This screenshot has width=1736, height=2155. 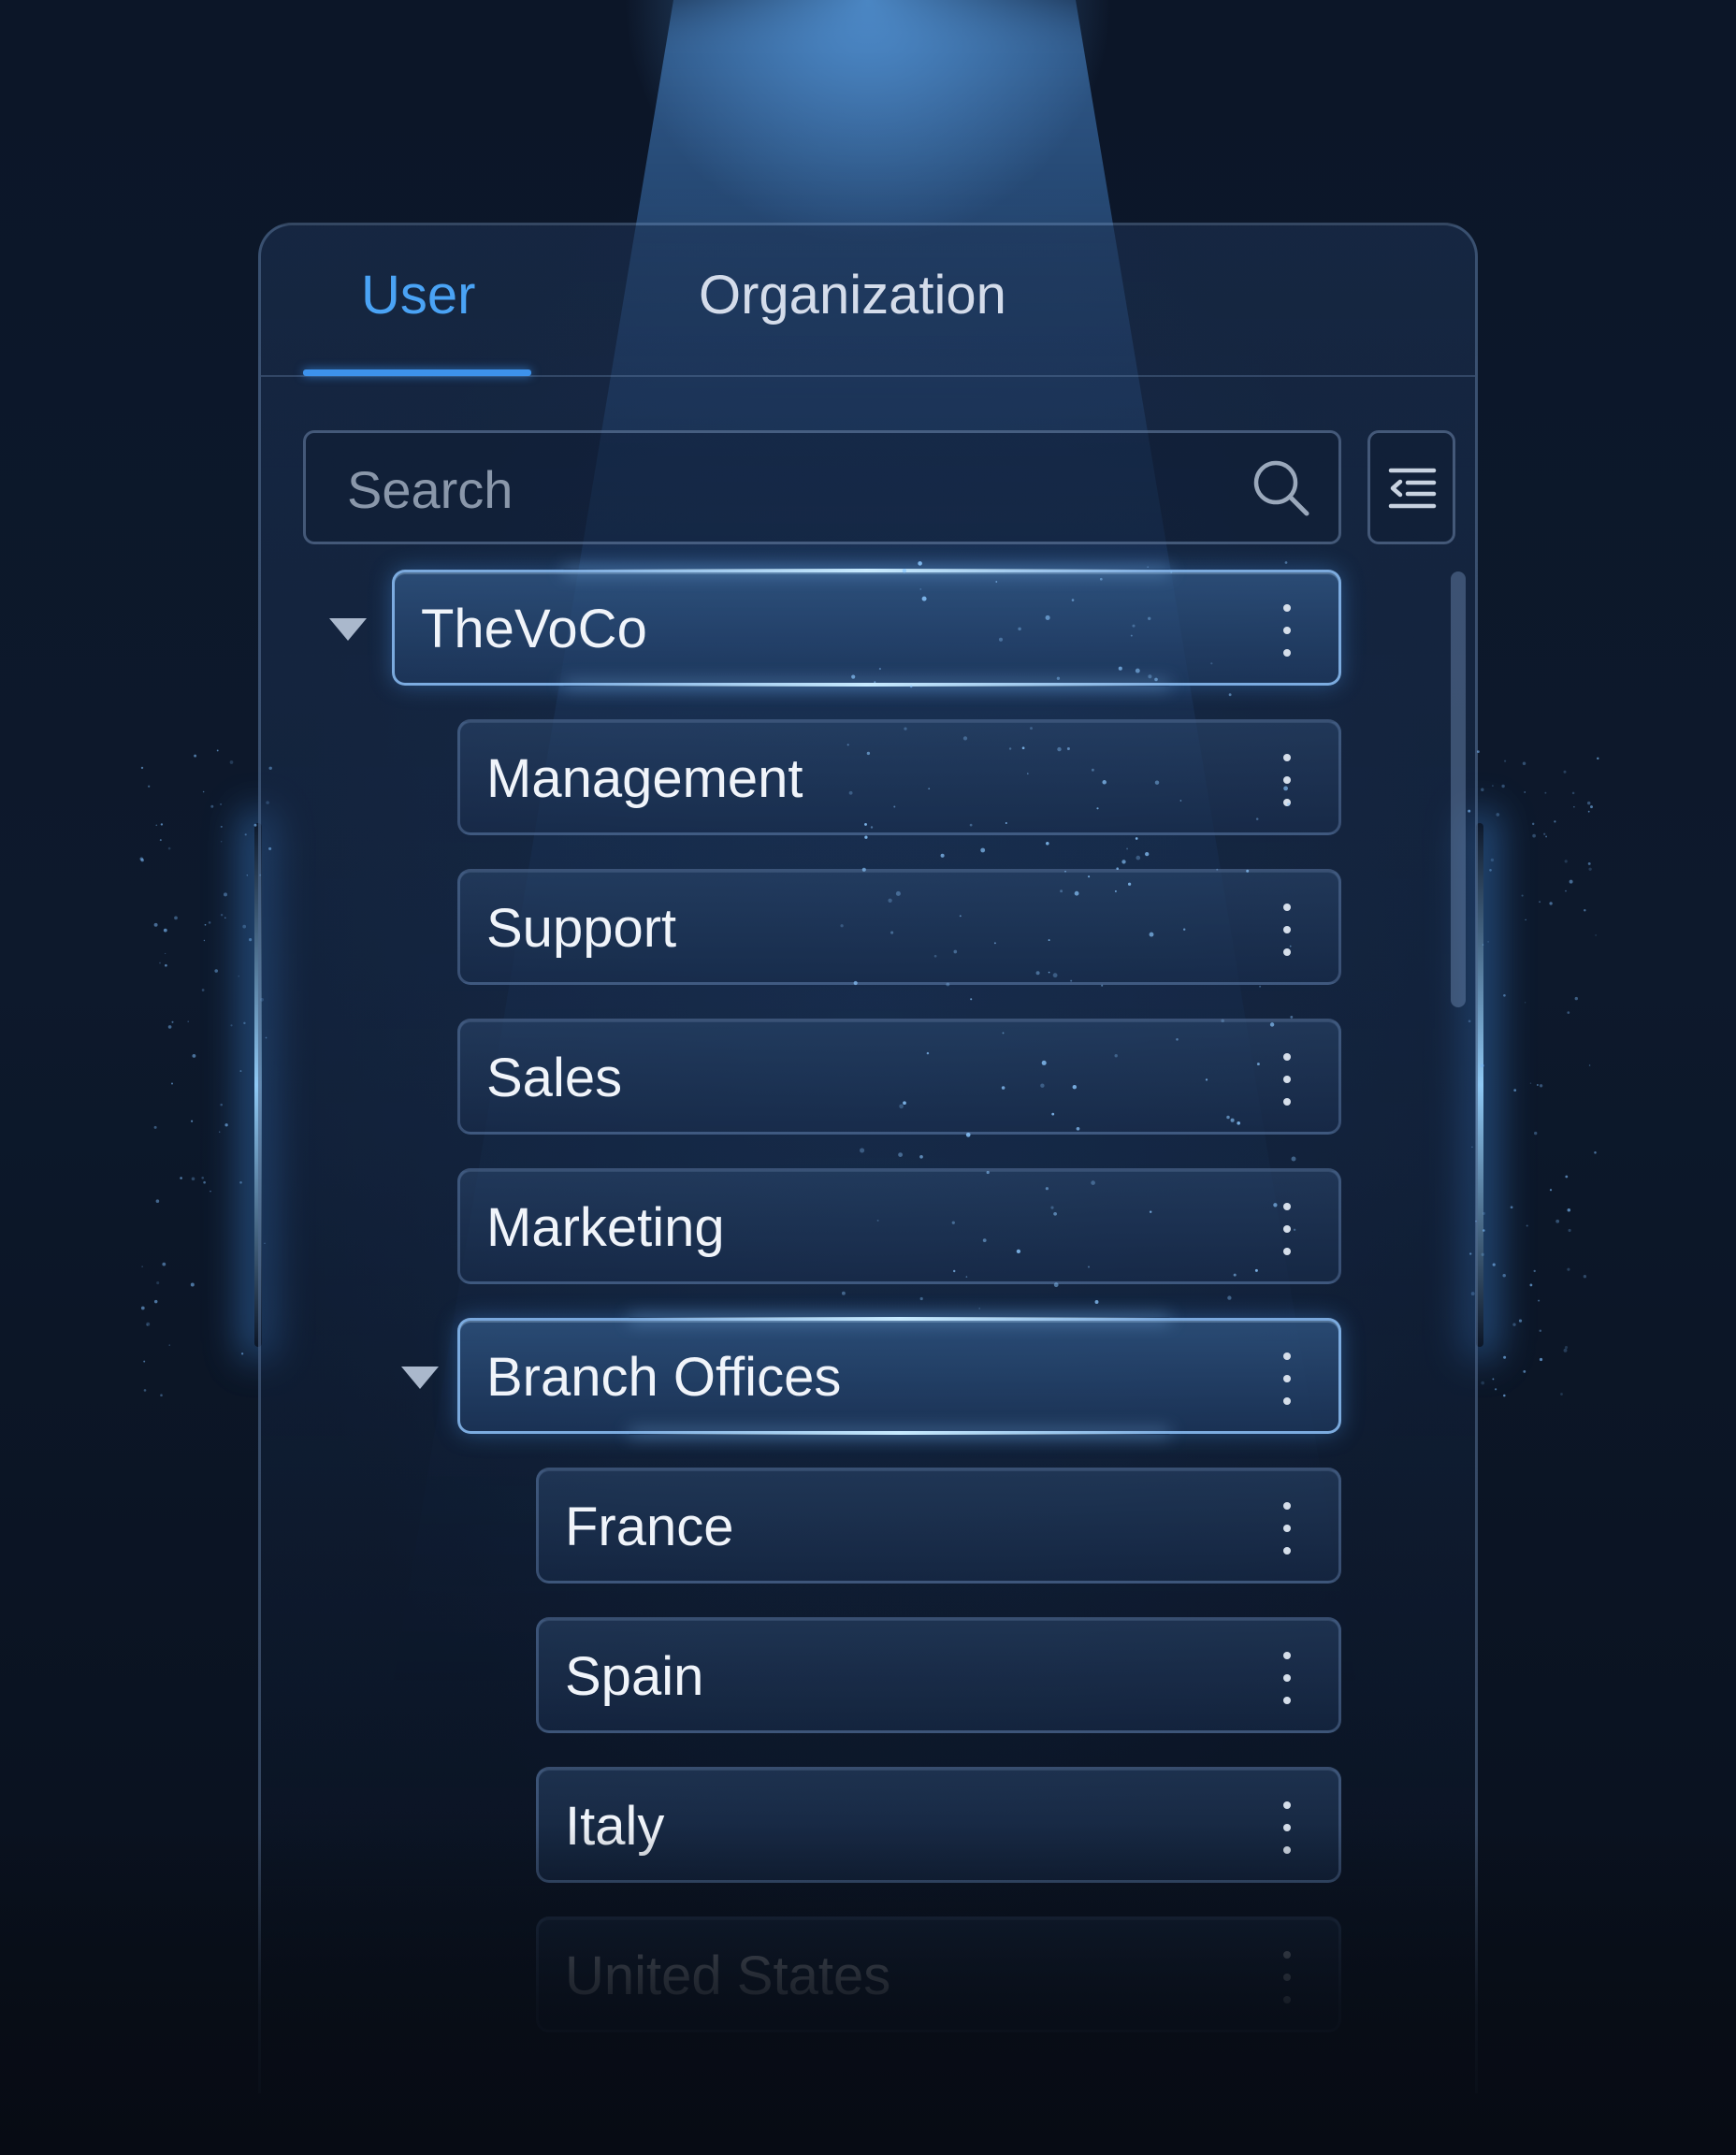 What do you see at coordinates (649, 1527) in the screenshot?
I see `tree-node-label: France` at bounding box center [649, 1527].